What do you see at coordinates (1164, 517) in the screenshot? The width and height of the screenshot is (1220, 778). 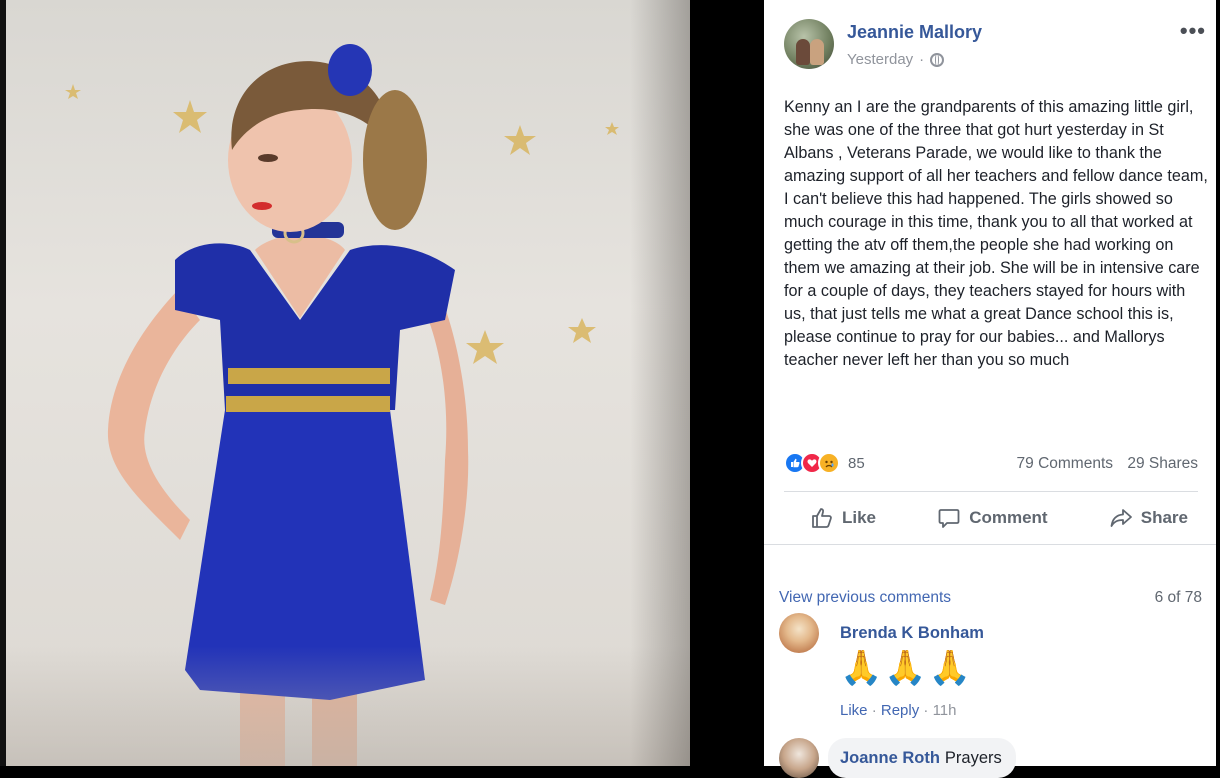 I see `share-label: Share` at bounding box center [1164, 517].